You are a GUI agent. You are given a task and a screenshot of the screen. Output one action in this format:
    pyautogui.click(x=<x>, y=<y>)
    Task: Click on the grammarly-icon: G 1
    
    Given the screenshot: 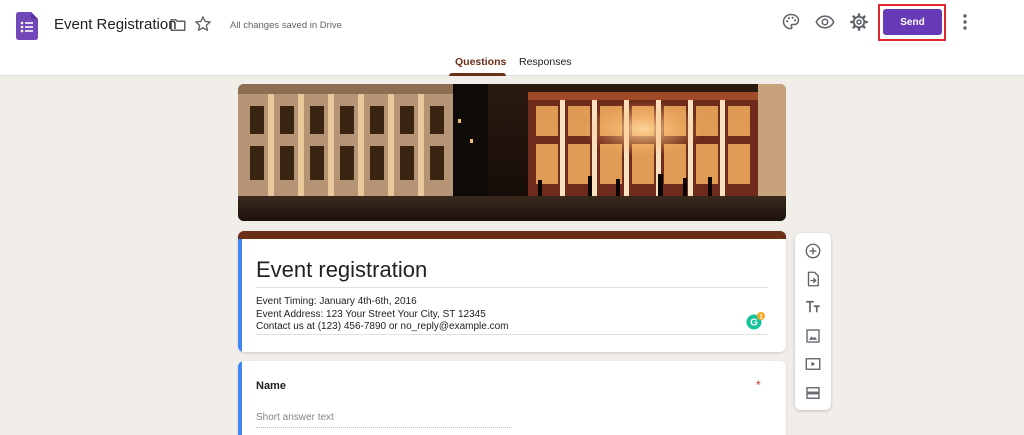 What is the action you would take?
    pyautogui.click(x=756, y=321)
    